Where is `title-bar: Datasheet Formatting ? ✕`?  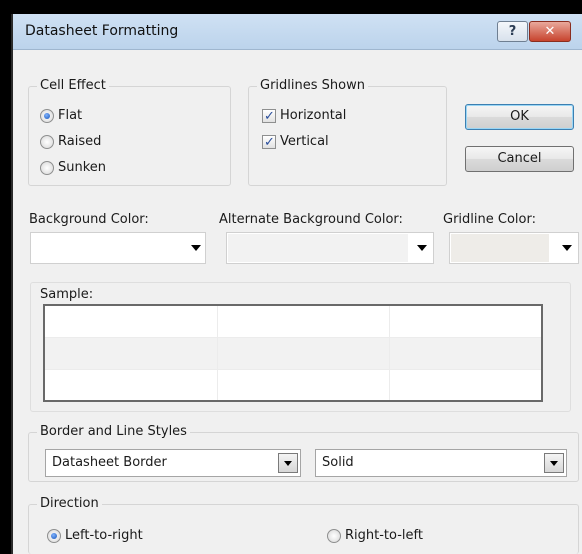 title-bar: Datasheet Formatting ? ✕ is located at coordinates (297, 32).